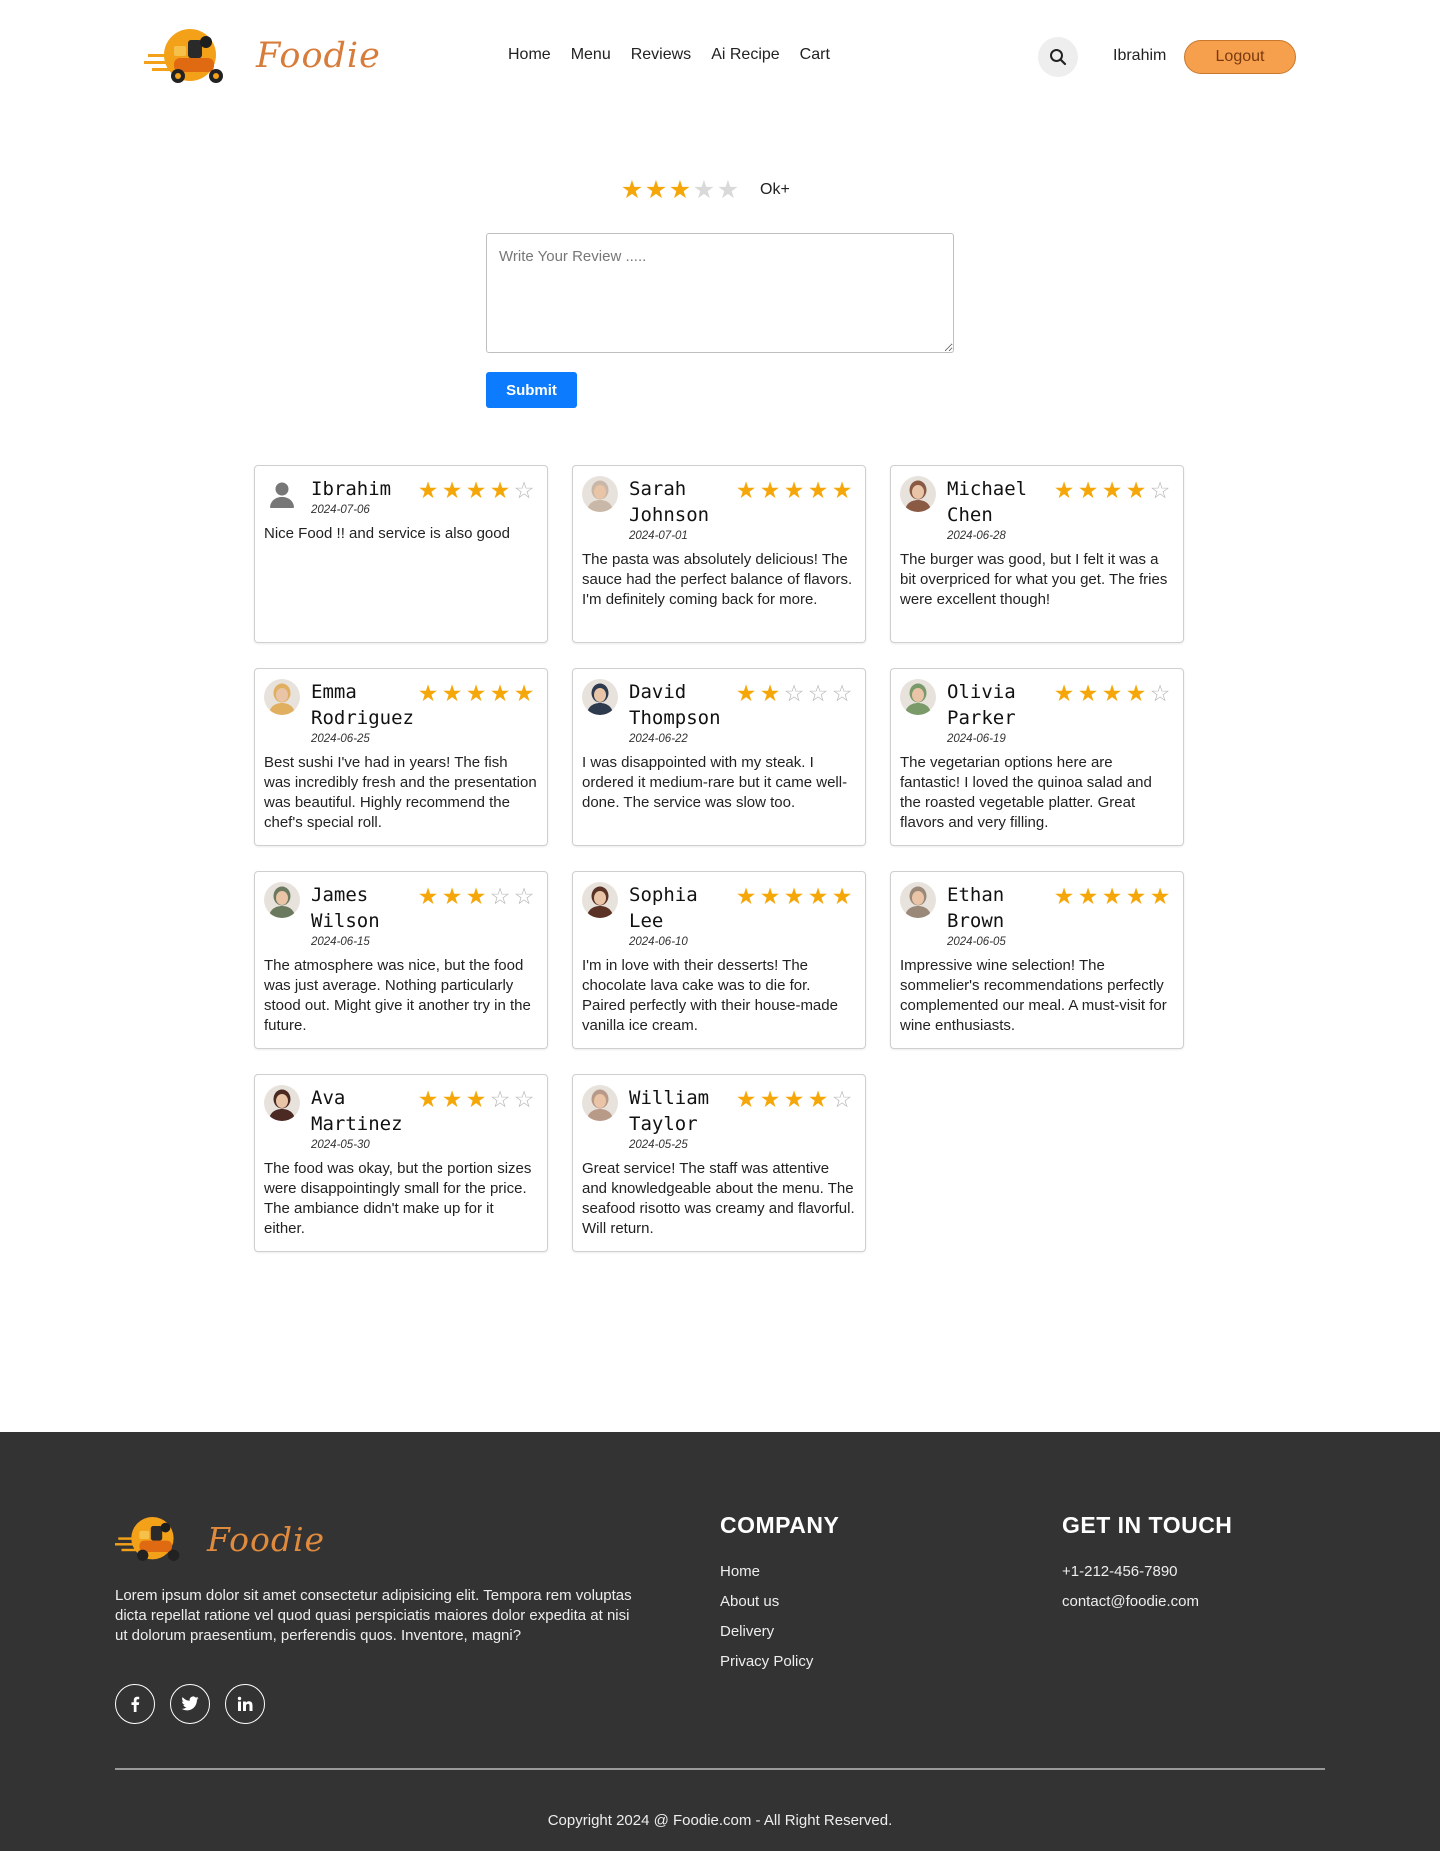  Describe the element at coordinates (245, 1704) in the screenshot. I see `linkedin-icon` at that location.